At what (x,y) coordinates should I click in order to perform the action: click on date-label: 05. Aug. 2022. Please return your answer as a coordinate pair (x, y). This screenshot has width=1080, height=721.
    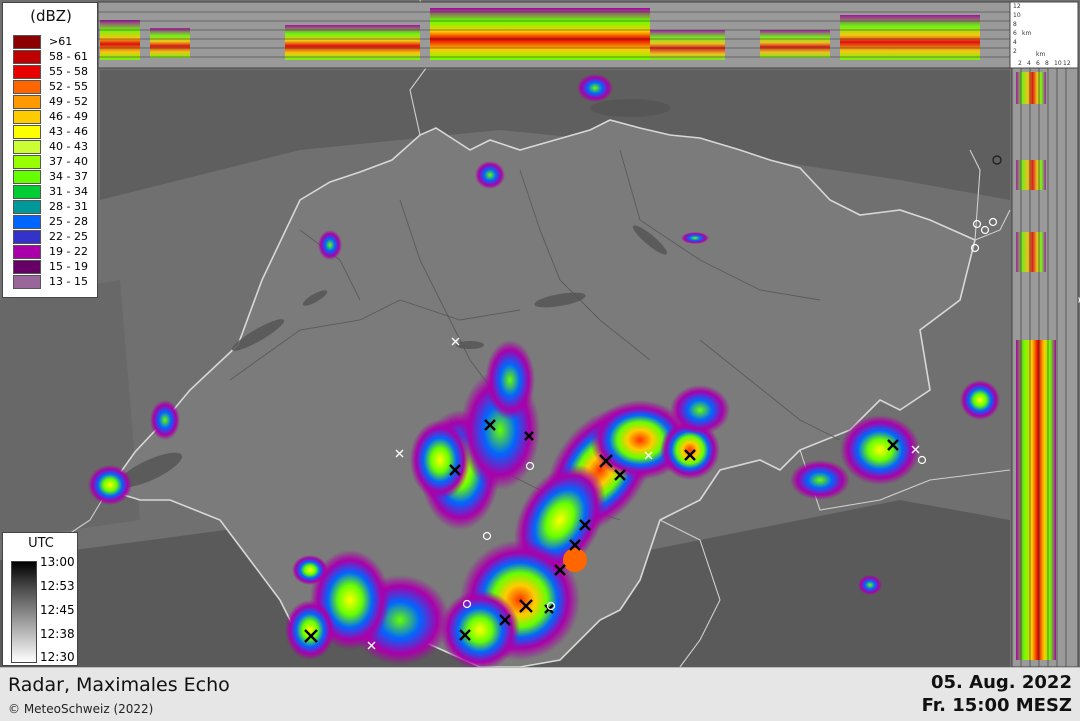
    Looking at the image, I should click on (1001, 682).